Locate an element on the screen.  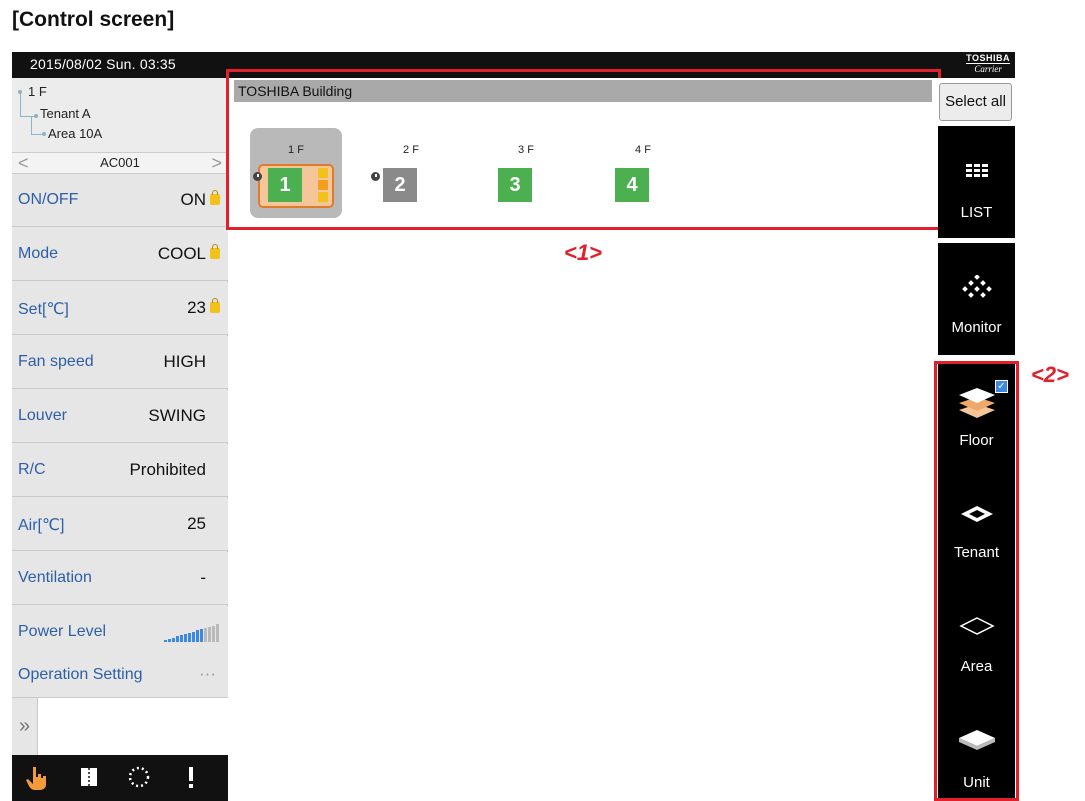
status-label: Set[℃] is located at coordinates (43, 309).